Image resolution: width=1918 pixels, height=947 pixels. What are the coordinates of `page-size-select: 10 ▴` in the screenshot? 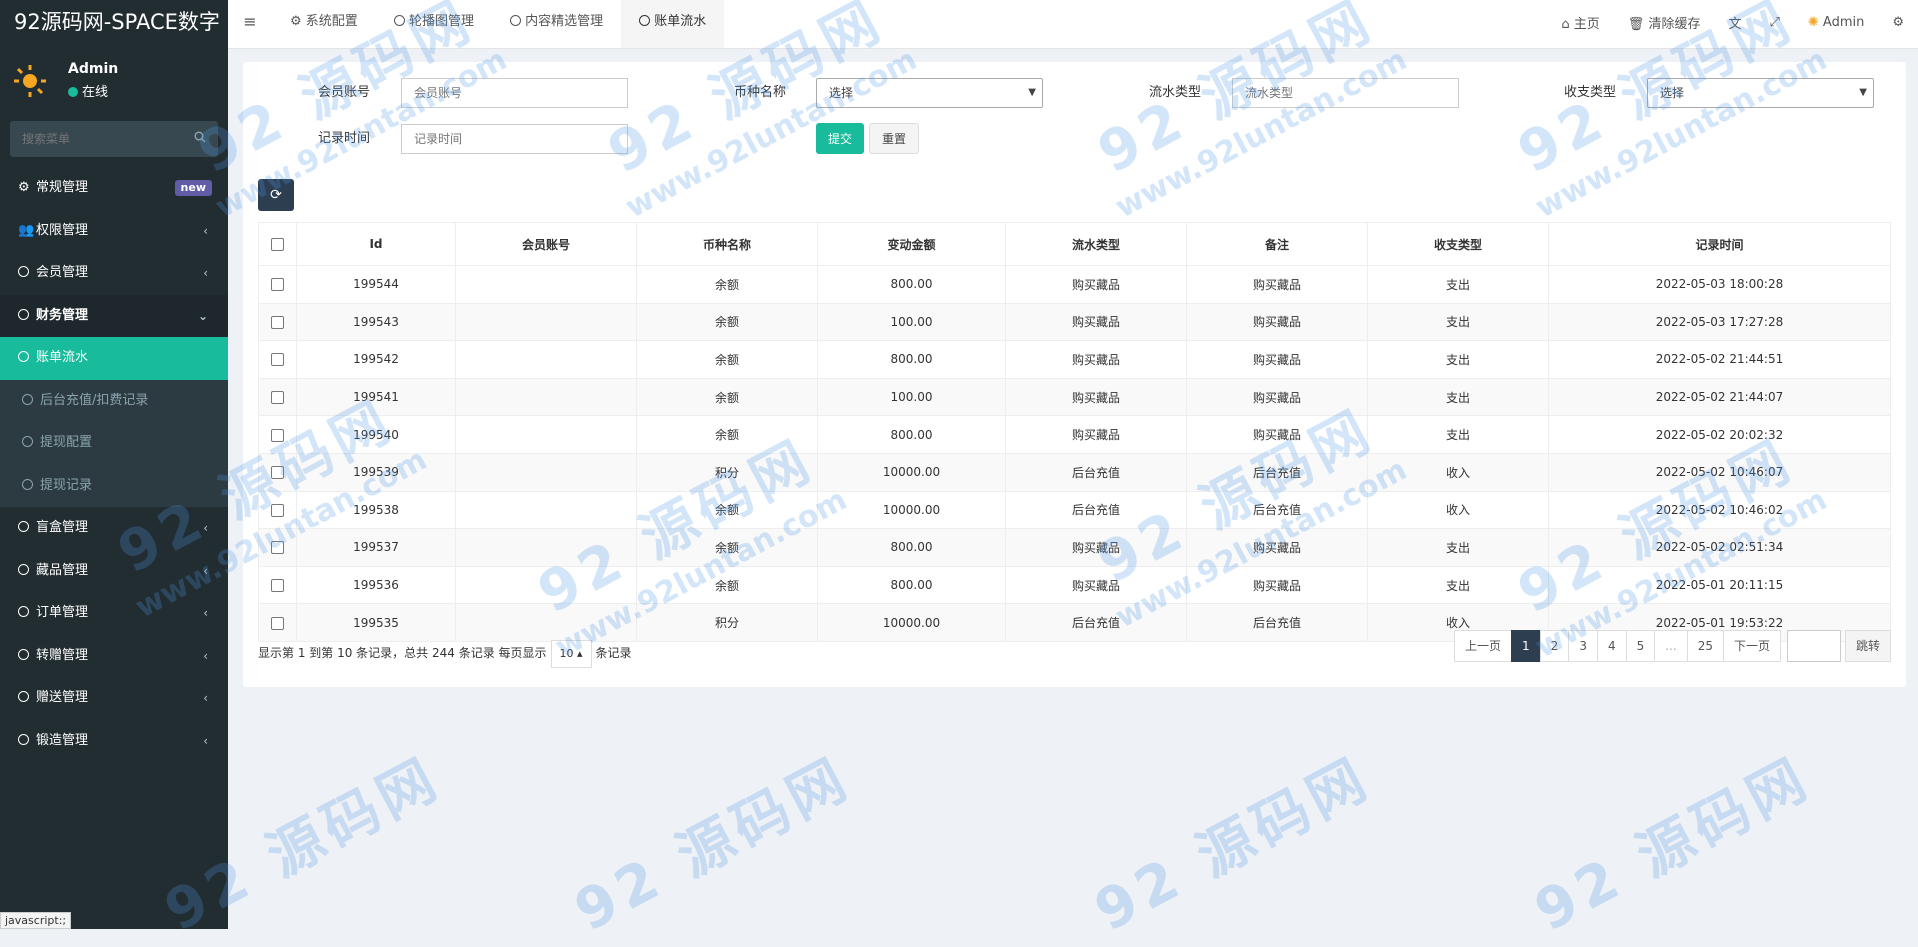 It's located at (571, 654).